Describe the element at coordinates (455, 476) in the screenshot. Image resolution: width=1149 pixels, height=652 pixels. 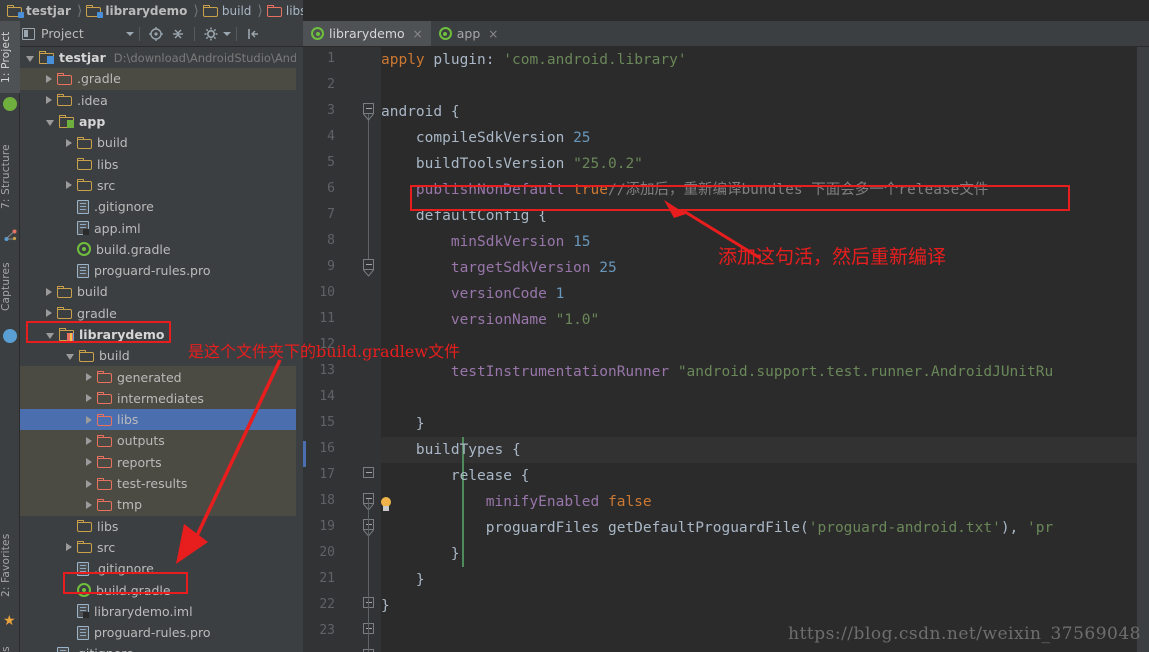
I see `code-line: release {` at that location.